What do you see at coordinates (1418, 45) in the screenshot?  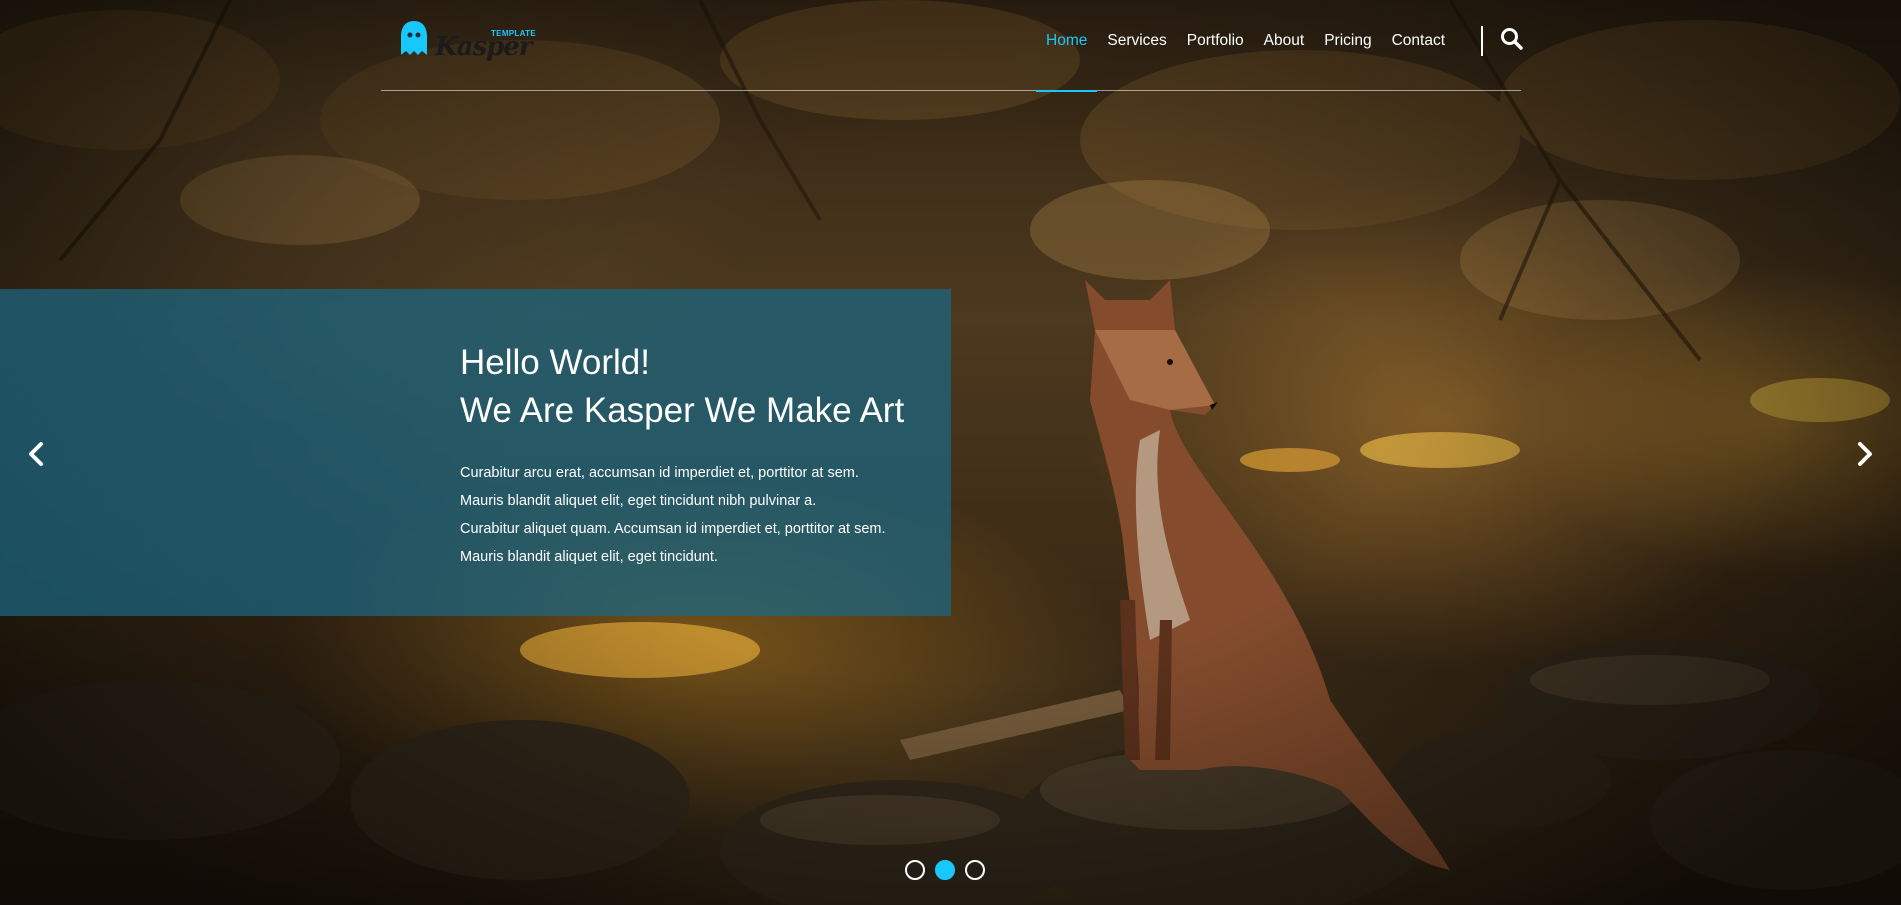 I see `nav-item-contact: Contact` at bounding box center [1418, 45].